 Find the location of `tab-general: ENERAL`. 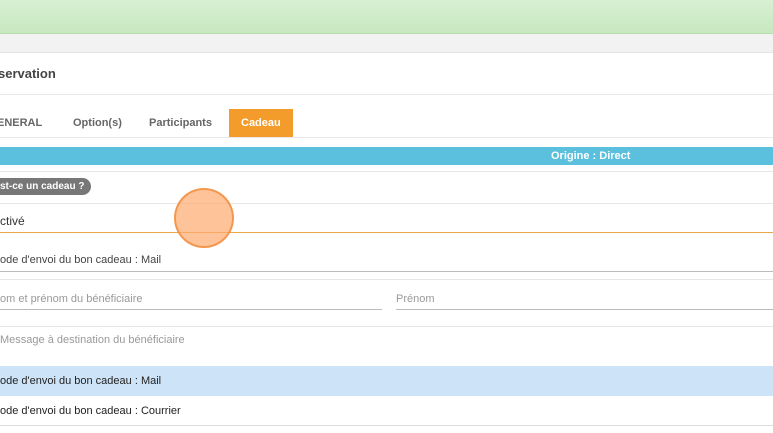

tab-general: ENERAL is located at coordinates (21, 123).